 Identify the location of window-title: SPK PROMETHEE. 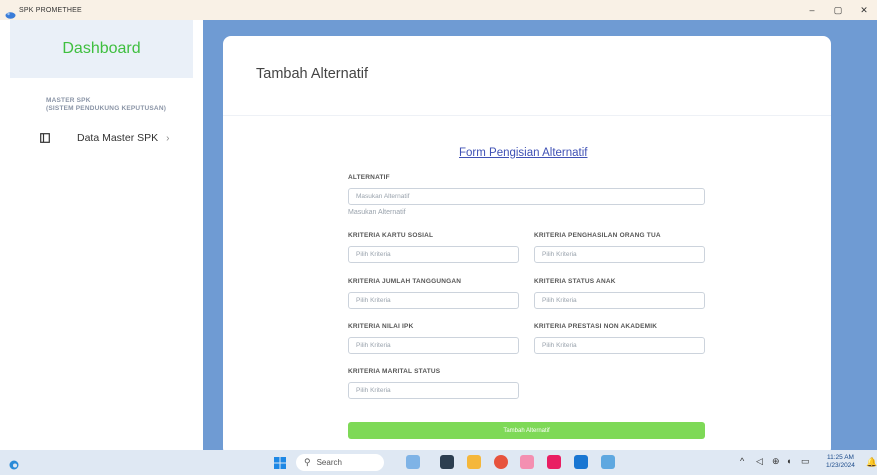
(50, 10).